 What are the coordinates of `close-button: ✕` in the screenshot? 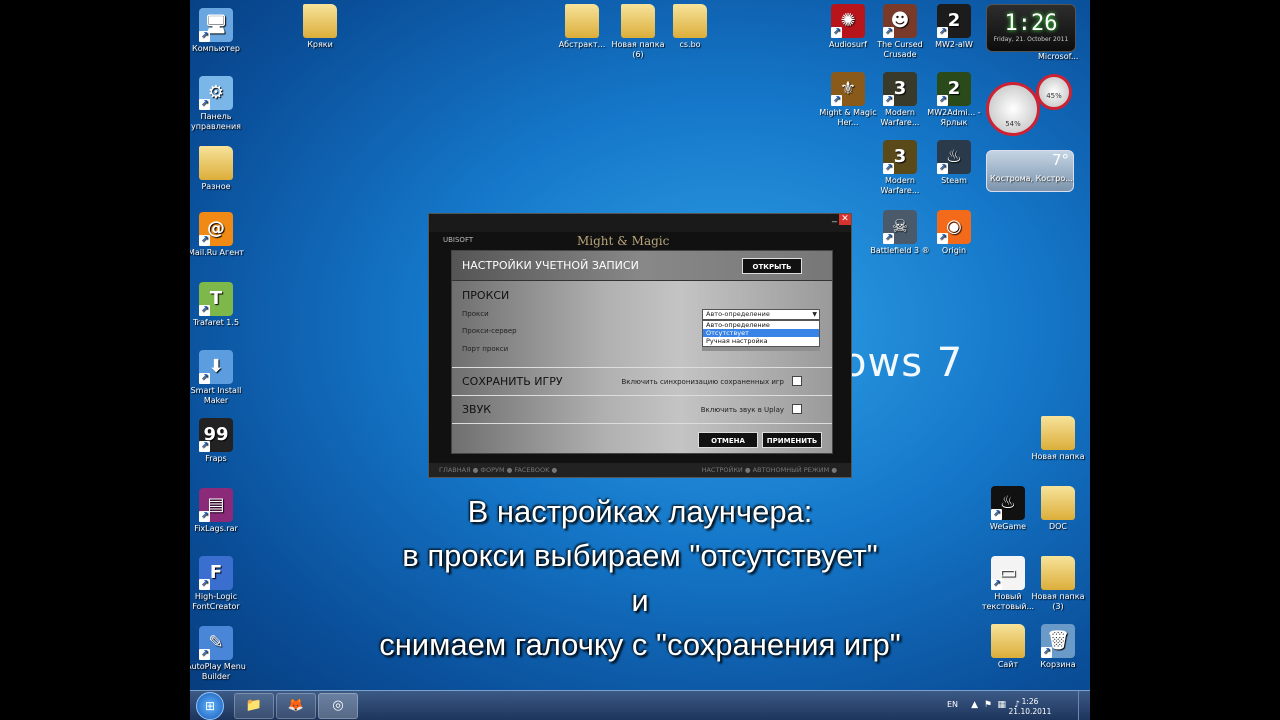 It's located at (845, 219).